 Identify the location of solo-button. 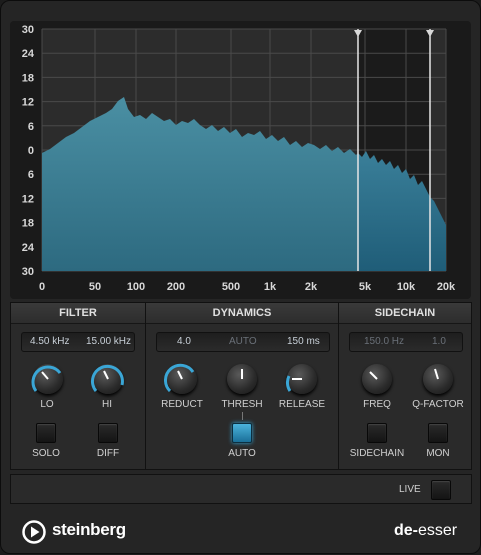
(46, 433).